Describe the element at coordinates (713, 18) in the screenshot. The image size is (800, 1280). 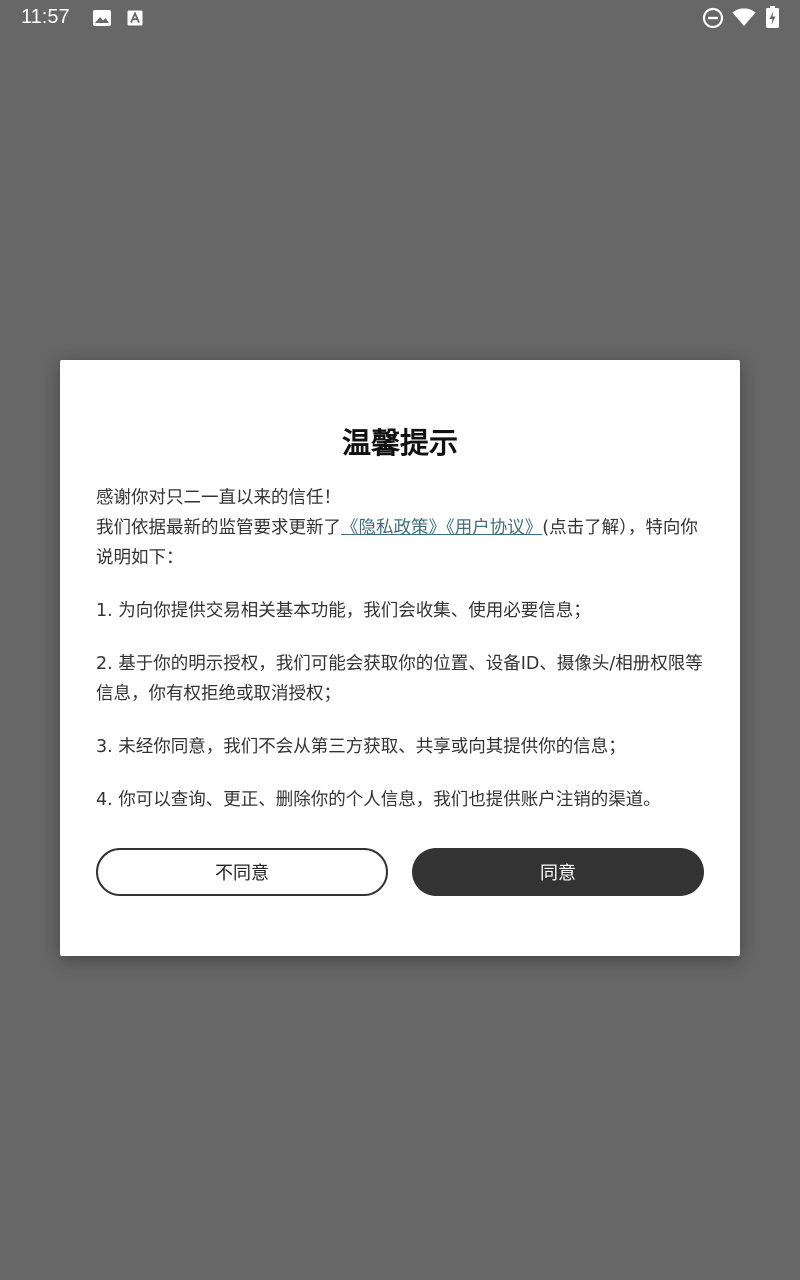
I see `do-not-disturb-icon` at that location.